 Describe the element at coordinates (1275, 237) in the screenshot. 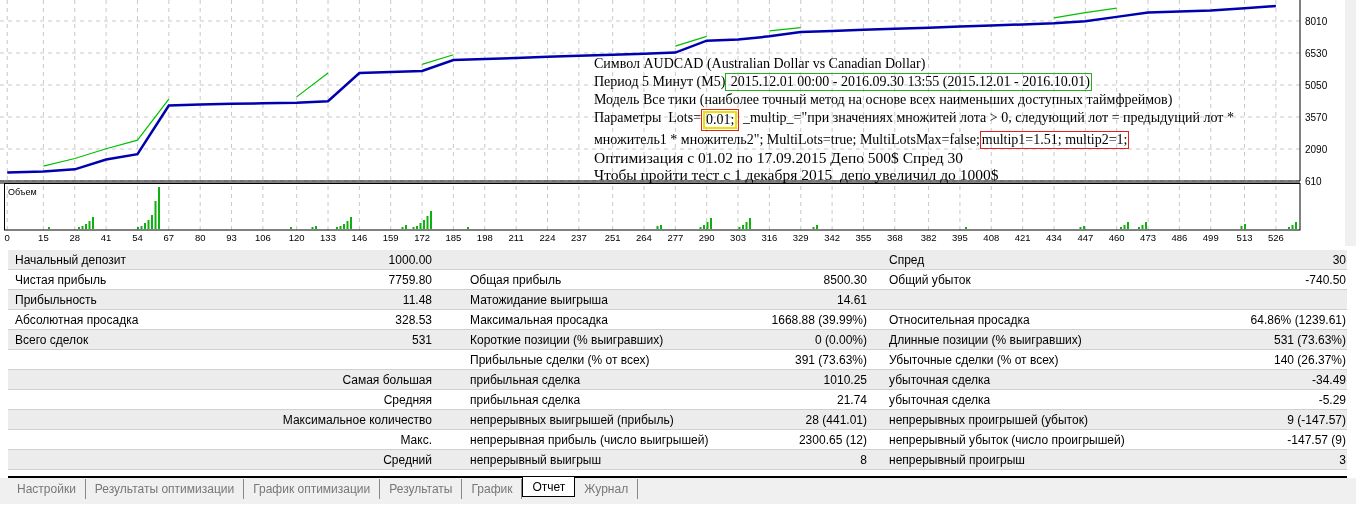

I see `axis-tick-label: 526` at that location.